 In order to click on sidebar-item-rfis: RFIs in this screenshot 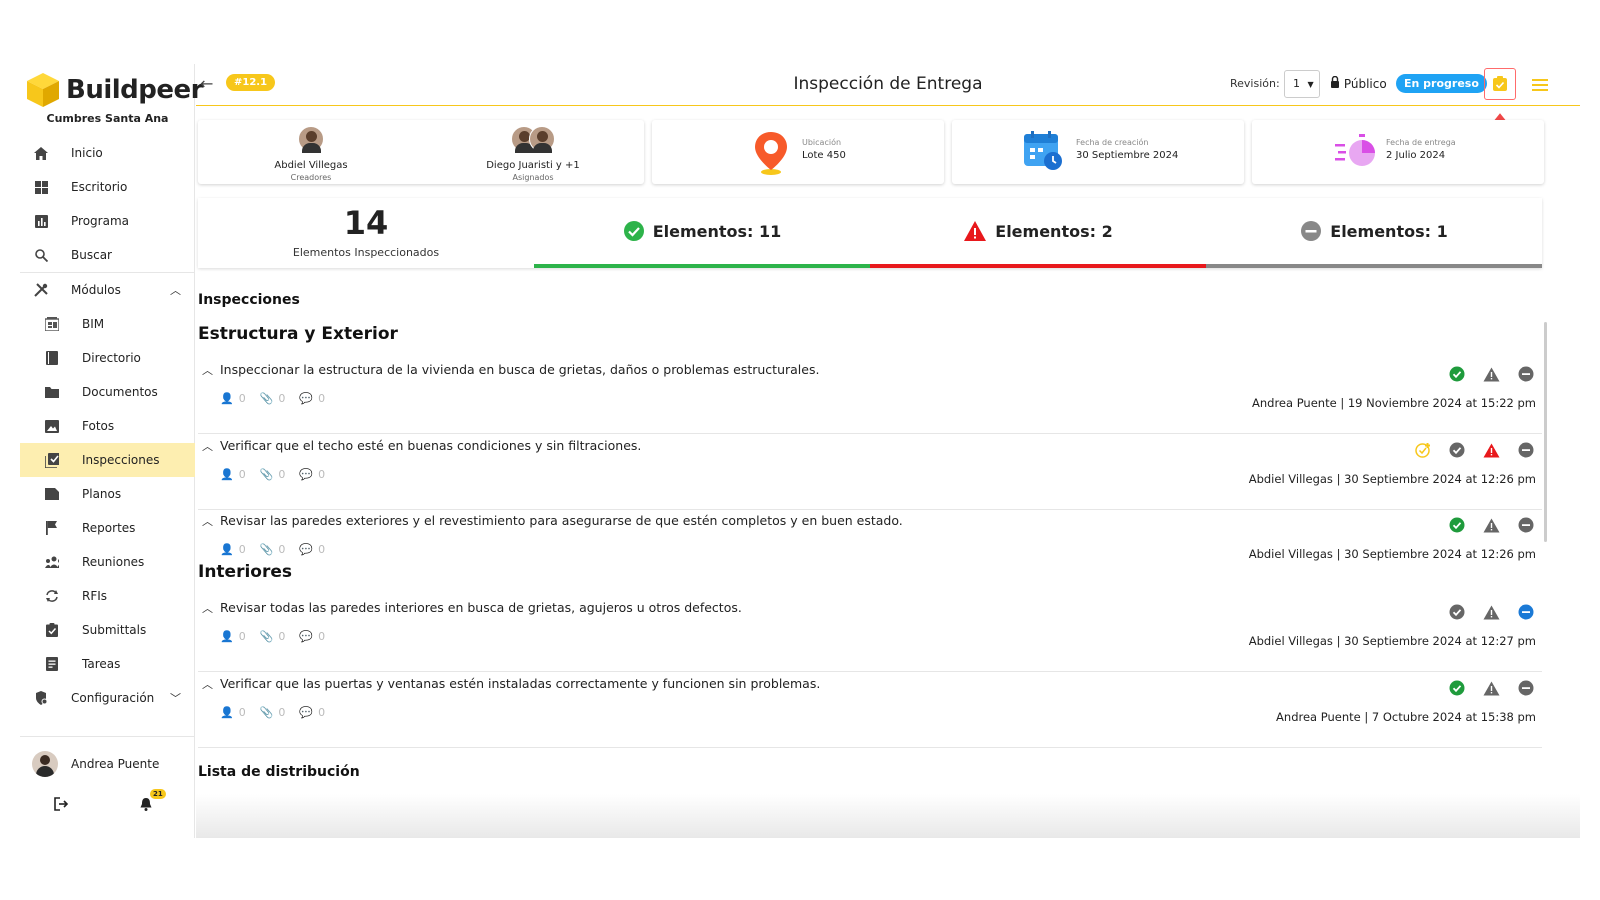, I will do `click(107, 596)`.